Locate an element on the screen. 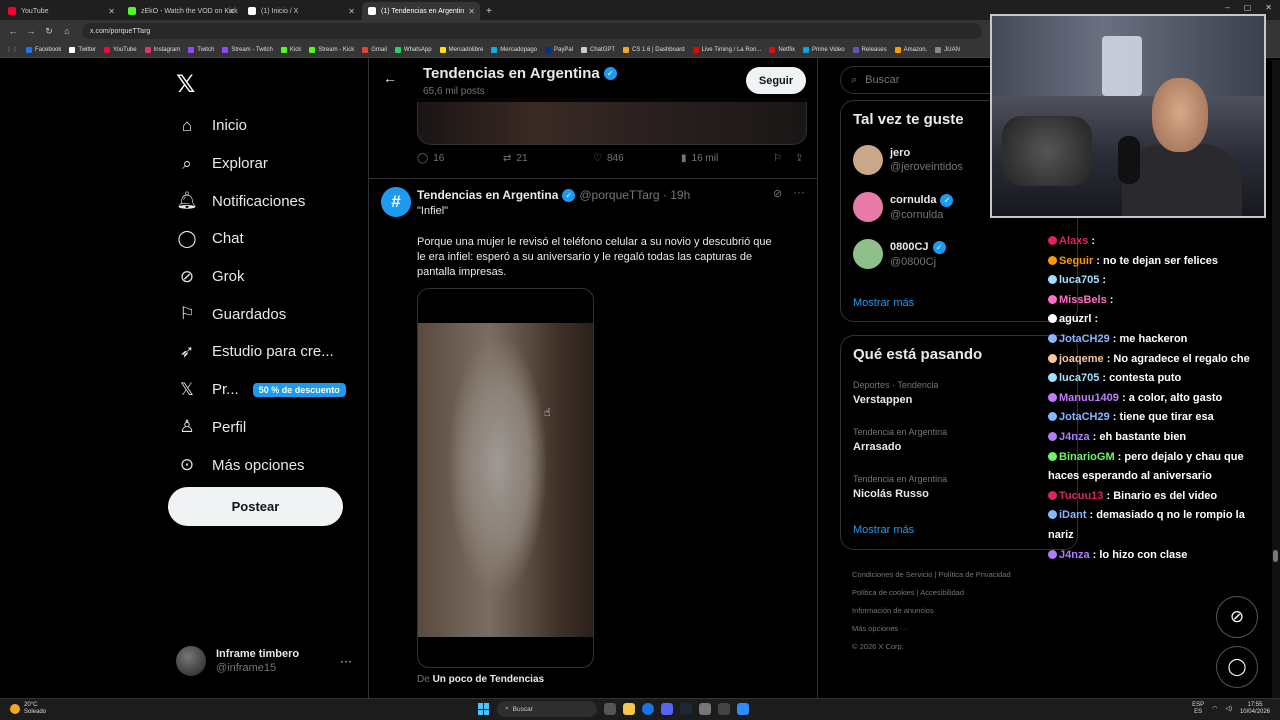 Image resolution: width=1280 pixels, height=720 pixels. footer-link: Accesibilidad is located at coordinates (942, 592).